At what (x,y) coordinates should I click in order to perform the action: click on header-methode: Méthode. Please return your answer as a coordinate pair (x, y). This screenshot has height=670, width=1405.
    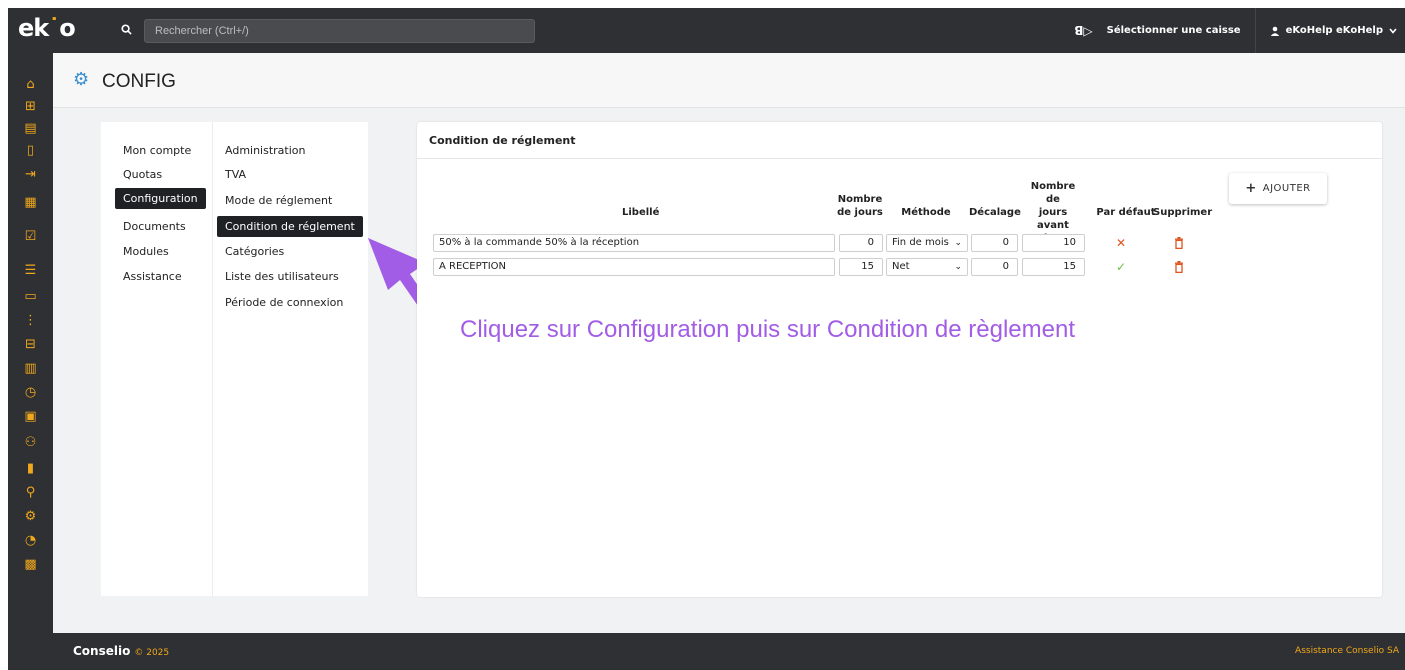
    Looking at the image, I should click on (926, 212).